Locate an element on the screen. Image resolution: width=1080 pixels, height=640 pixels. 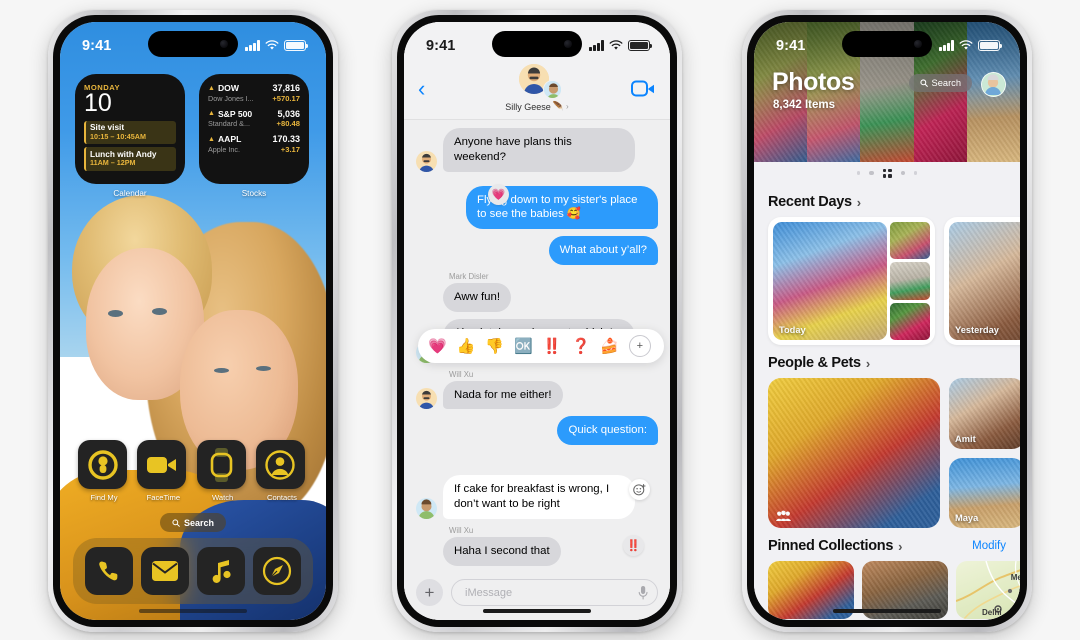
emoji-plus-icon is located at coordinates (639, 490).